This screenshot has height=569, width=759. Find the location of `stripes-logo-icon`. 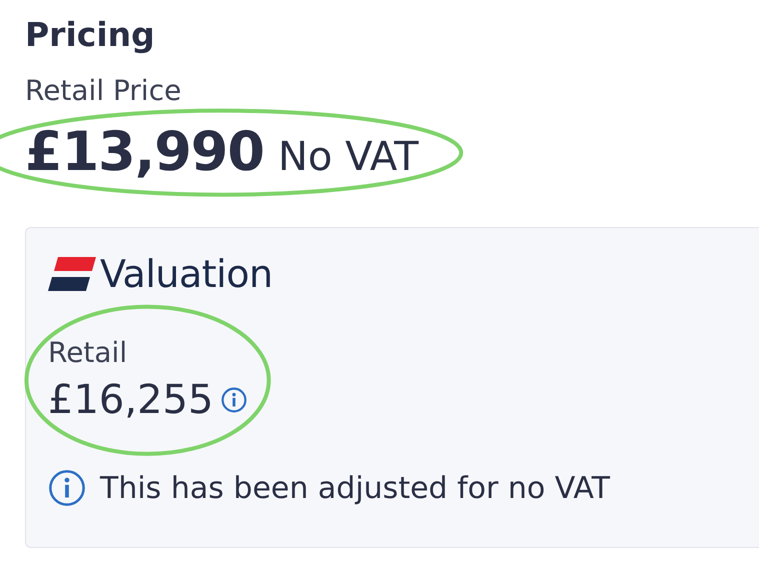

stripes-logo-icon is located at coordinates (72, 274).